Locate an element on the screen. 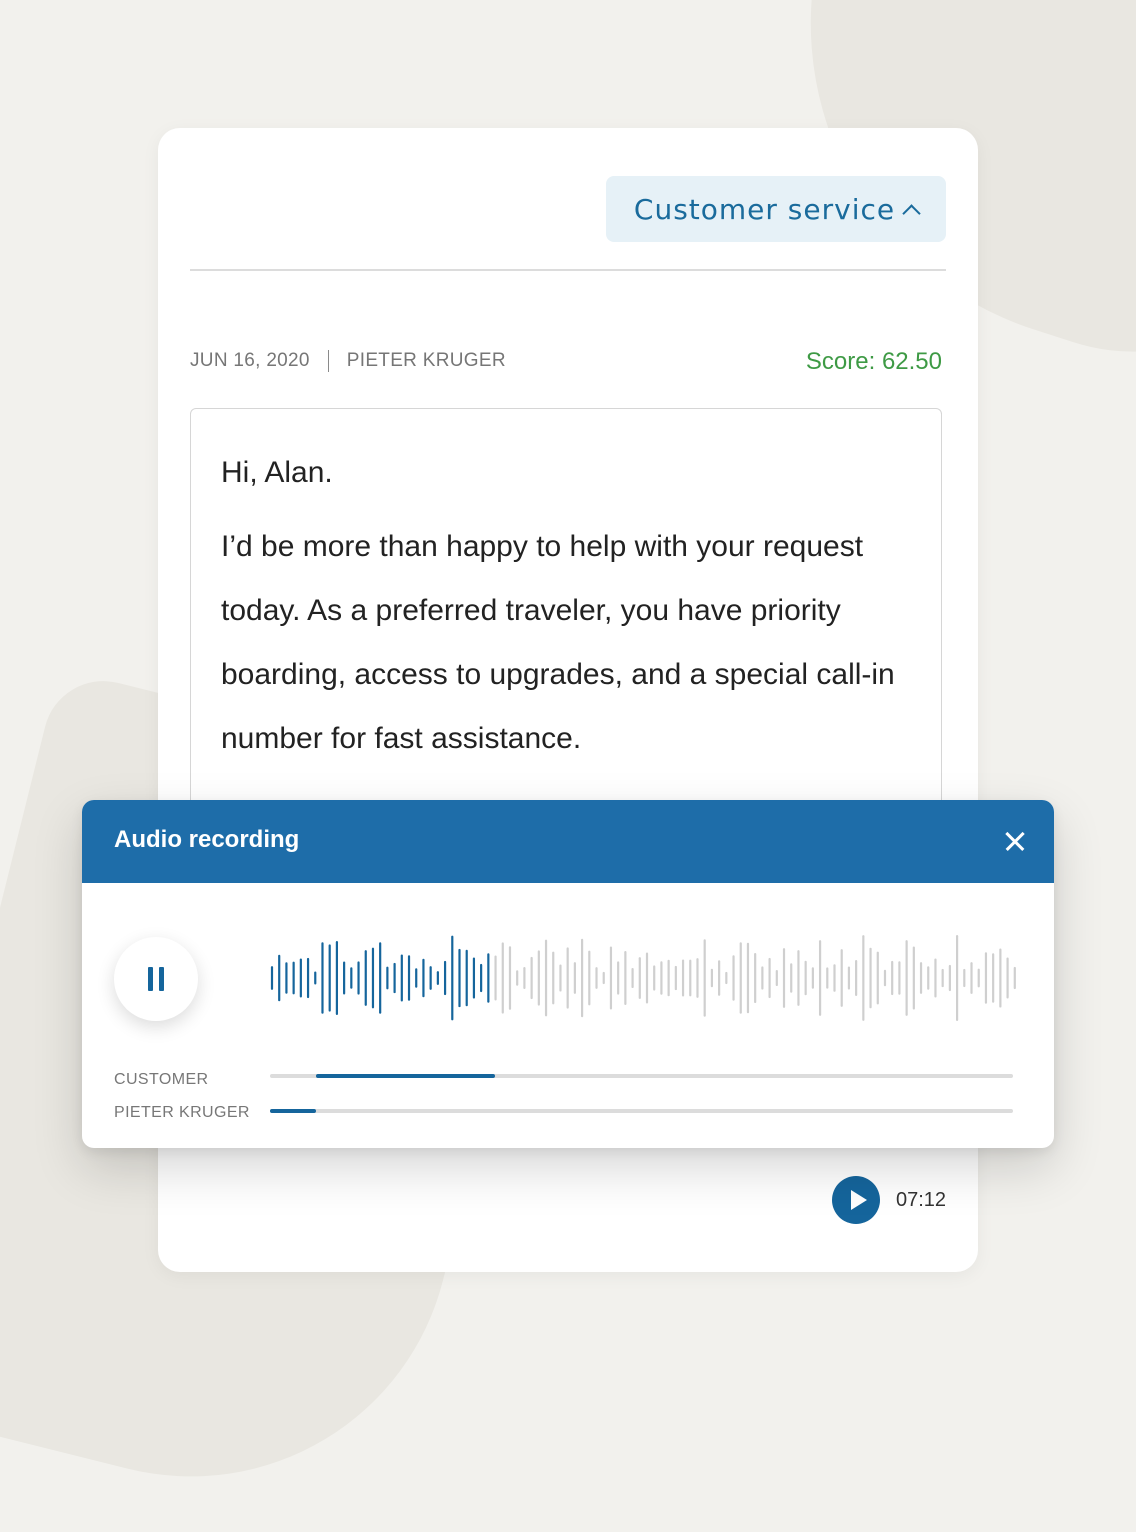 The image size is (1136, 1532). customer-speech-segment is located at coordinates (406, 1076).